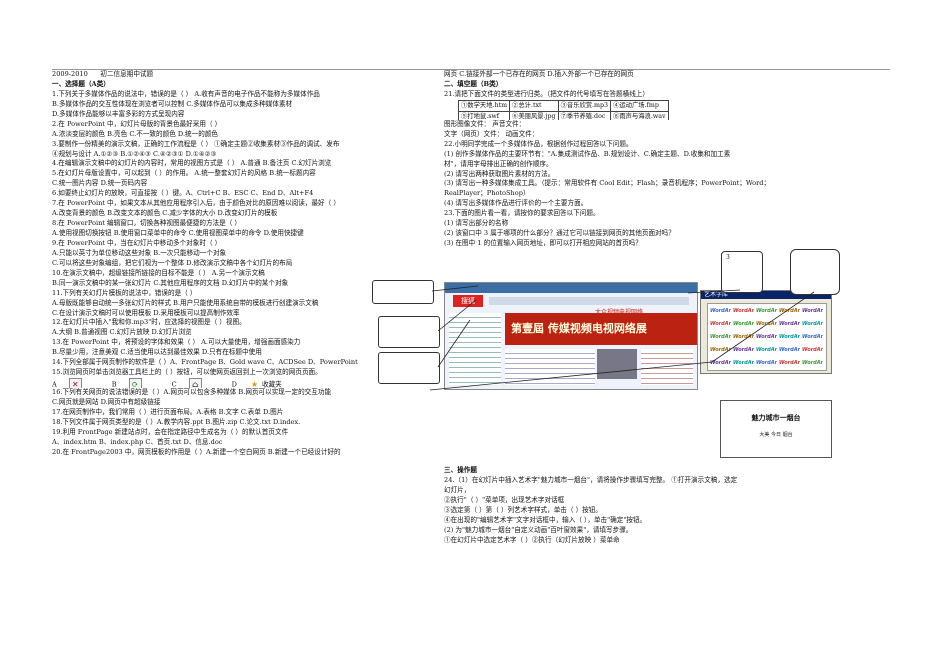  Describe the element at coordinates (504, 499) in the screenshot. I see `question-line: ②执行"（ ）"菜单项，出现艺术字对话框` at that location.